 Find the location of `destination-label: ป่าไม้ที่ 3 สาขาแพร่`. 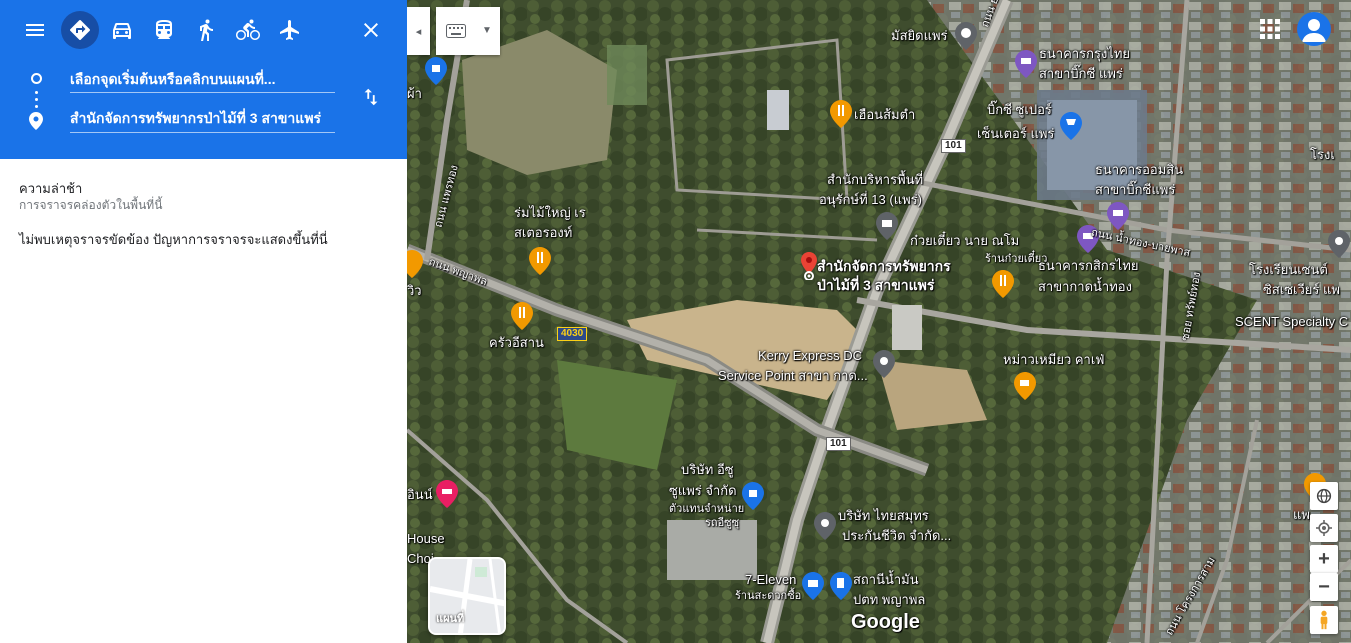

destination-label: ป่าไม้ที่ 3 สาขาแพร่ is located at coordinates (876, 285).